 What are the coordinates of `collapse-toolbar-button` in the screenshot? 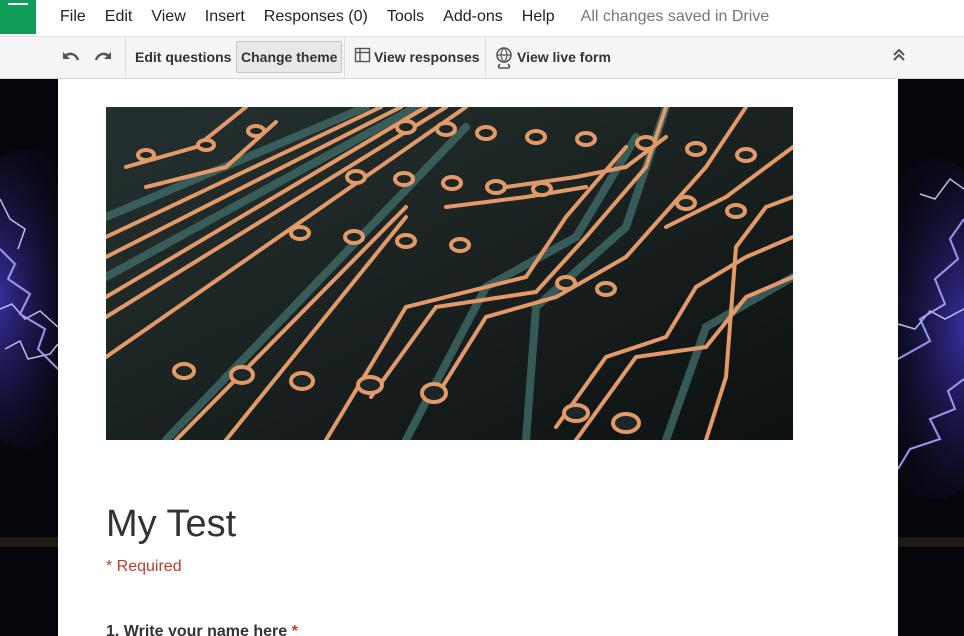 It's located at (900, 57).